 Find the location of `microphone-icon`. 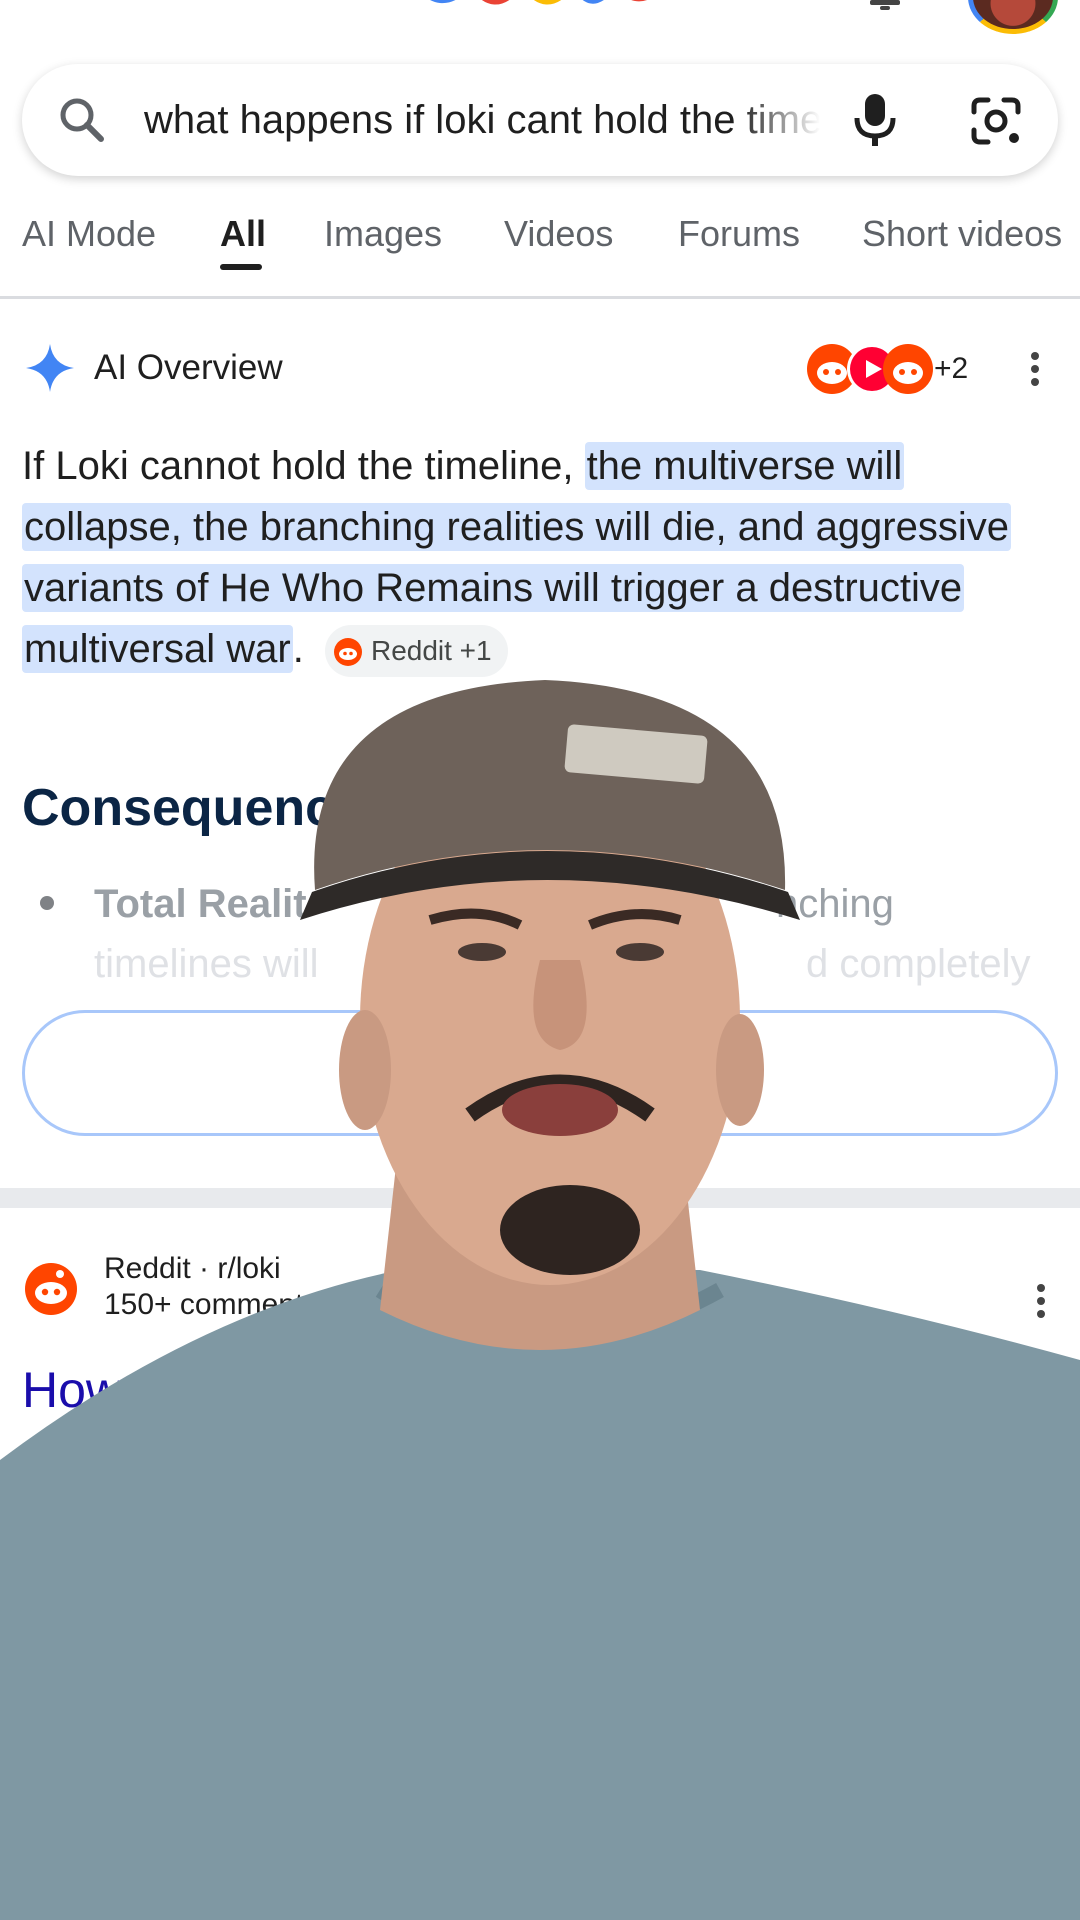

microphone-icon is located at coordinates (875, 120).